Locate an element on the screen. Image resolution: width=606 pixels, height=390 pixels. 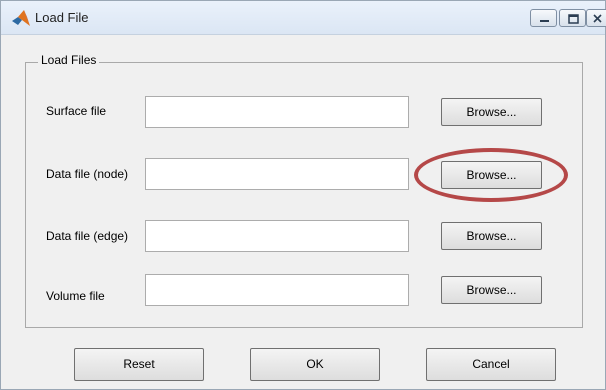
group-label: Load Files is located at coordinates (69, 60).